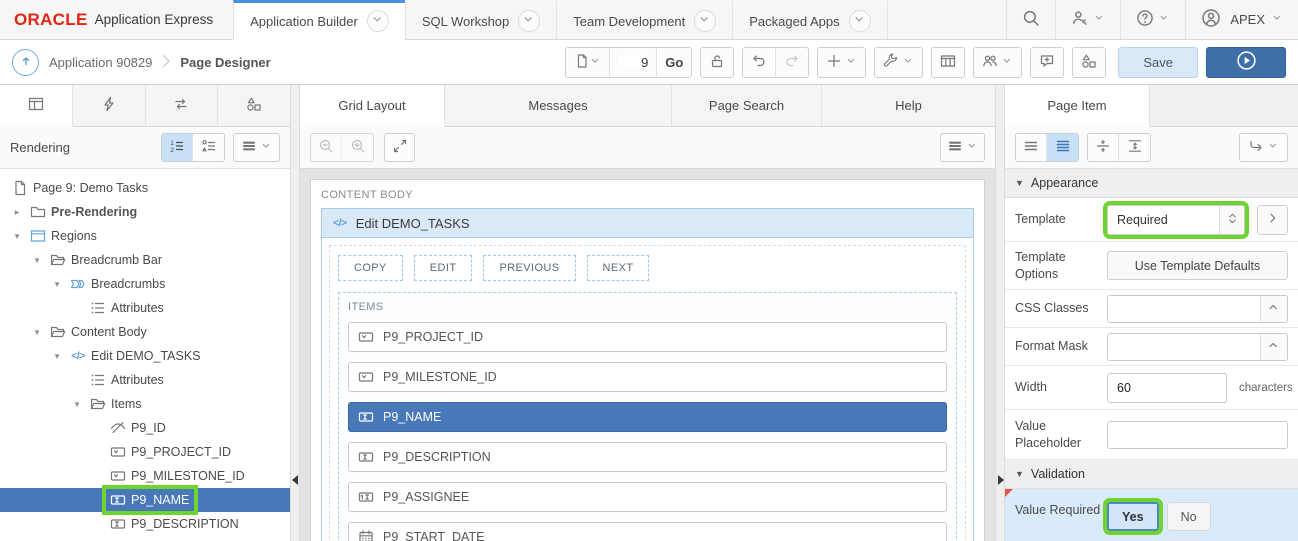 The height and width of the screenshot is (541, 1298). Describe the element at coordinates (760, 62) in the screenshot. I see `undo-button` at that location.